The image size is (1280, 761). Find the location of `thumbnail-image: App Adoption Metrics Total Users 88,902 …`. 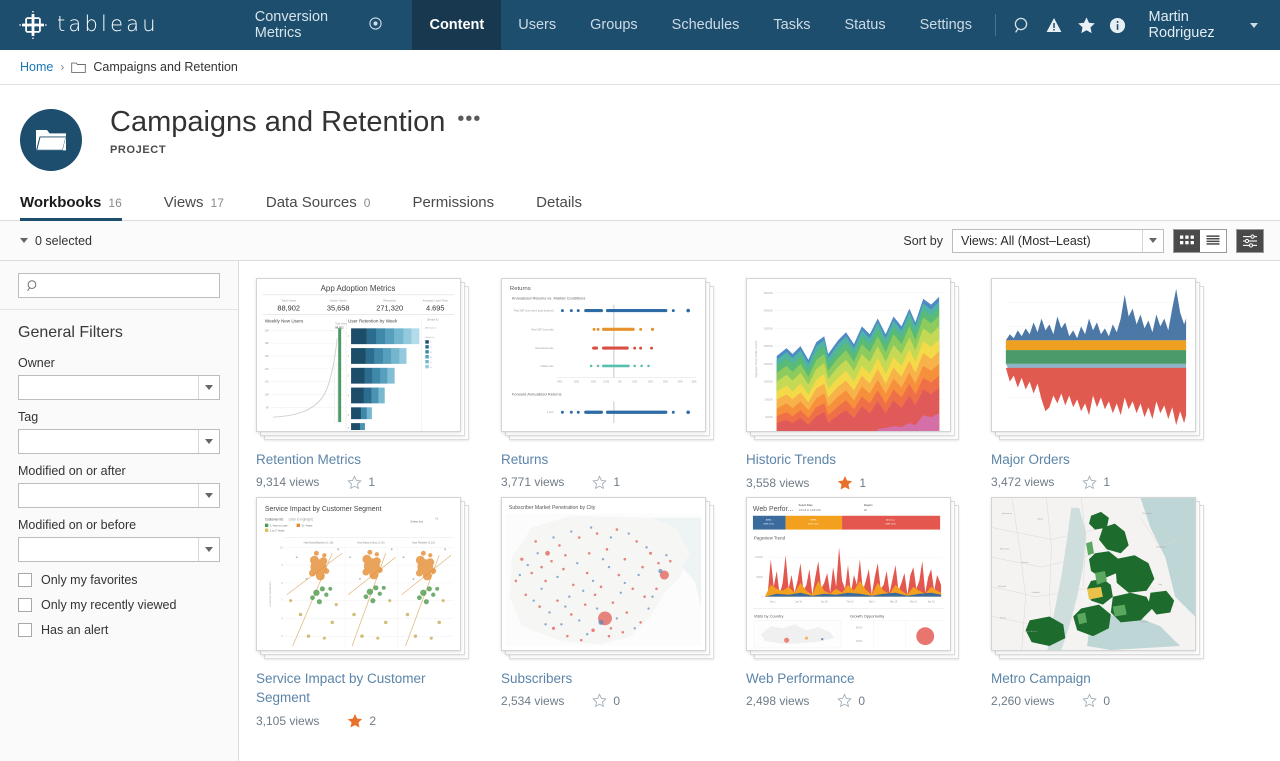

thumbnail-image: App Adoption Metrics Total Users 88,902 … is located at coordinates (358, 355).